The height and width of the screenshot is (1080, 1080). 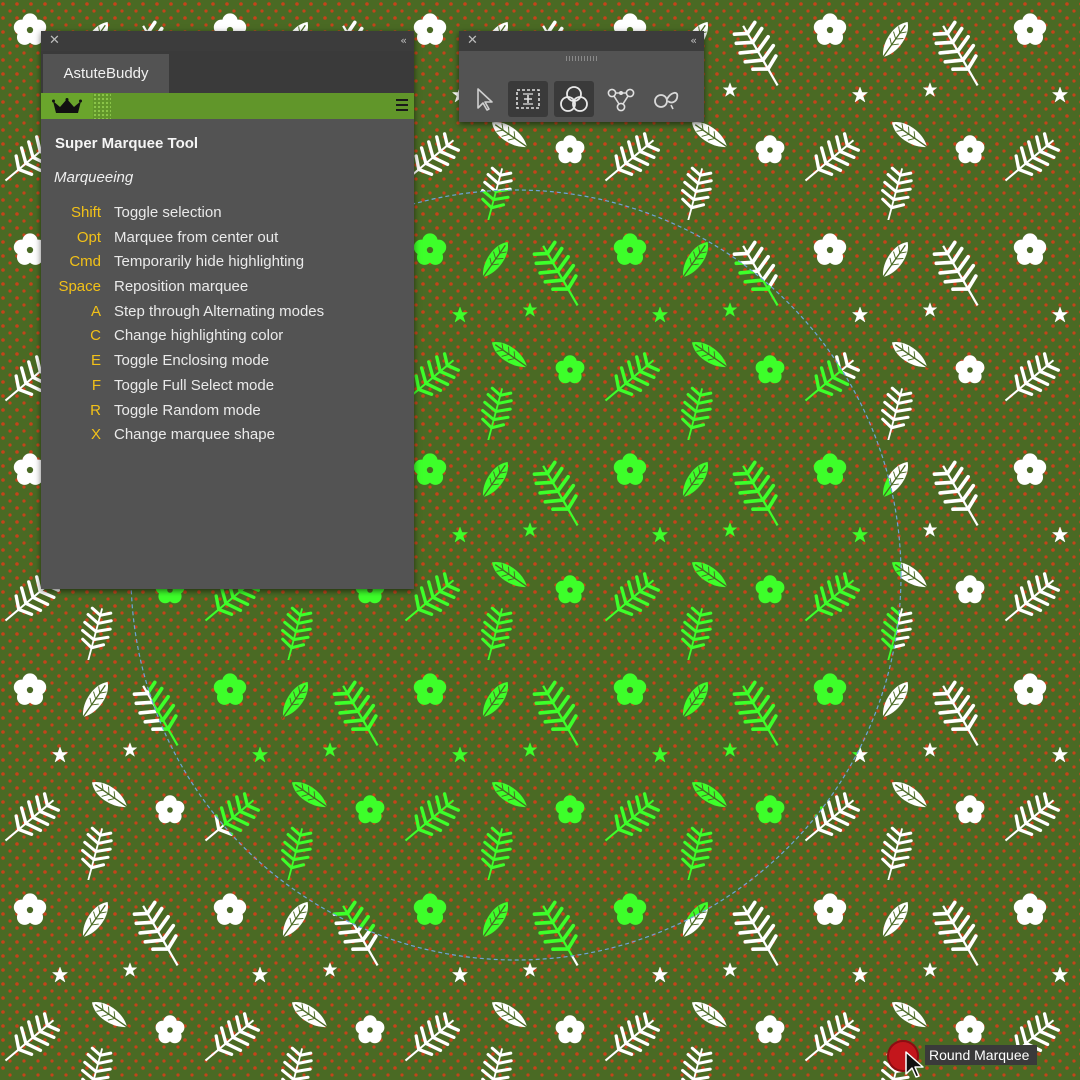 I want to click on tool-round-marquee, so click(x=574, y=99).